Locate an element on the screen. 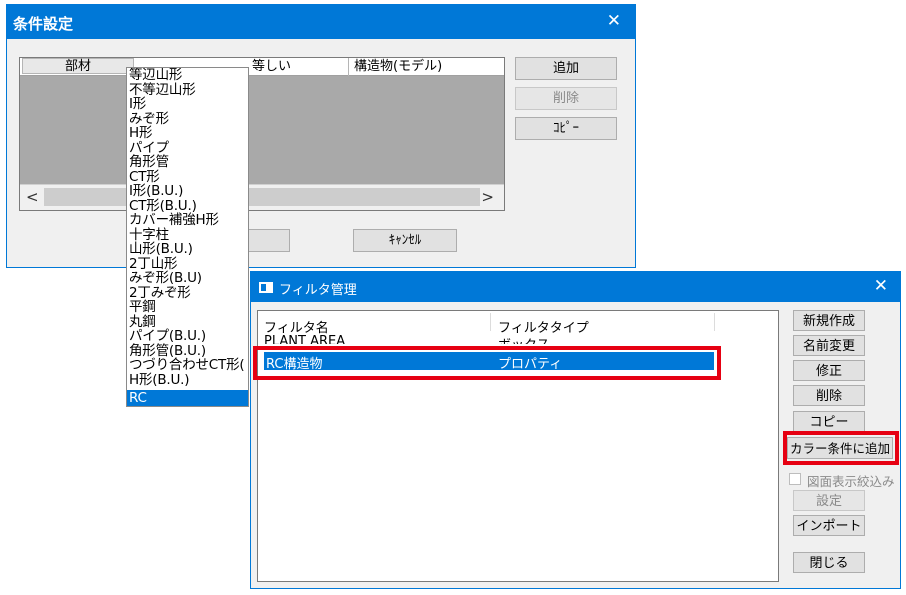  list-item: 山形(B.U.) is located at coordinates (161, 249).